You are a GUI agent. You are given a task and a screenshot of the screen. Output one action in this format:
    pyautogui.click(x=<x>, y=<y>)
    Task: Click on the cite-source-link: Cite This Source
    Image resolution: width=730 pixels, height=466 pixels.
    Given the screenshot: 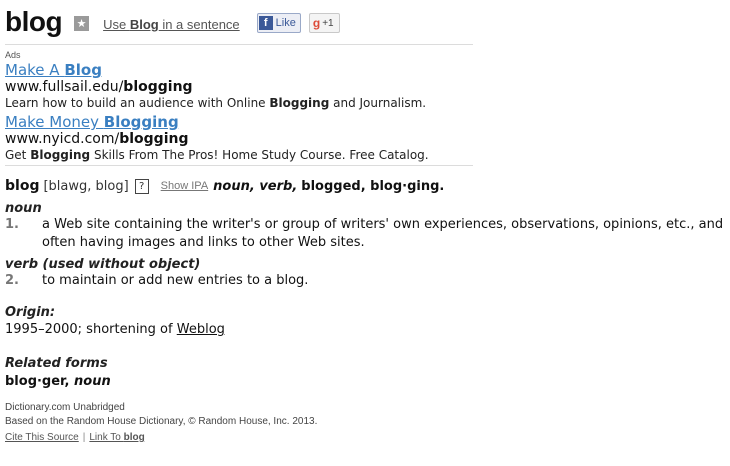 What is the action you would take?
    pyautogui.click(x=42, y=437)
    